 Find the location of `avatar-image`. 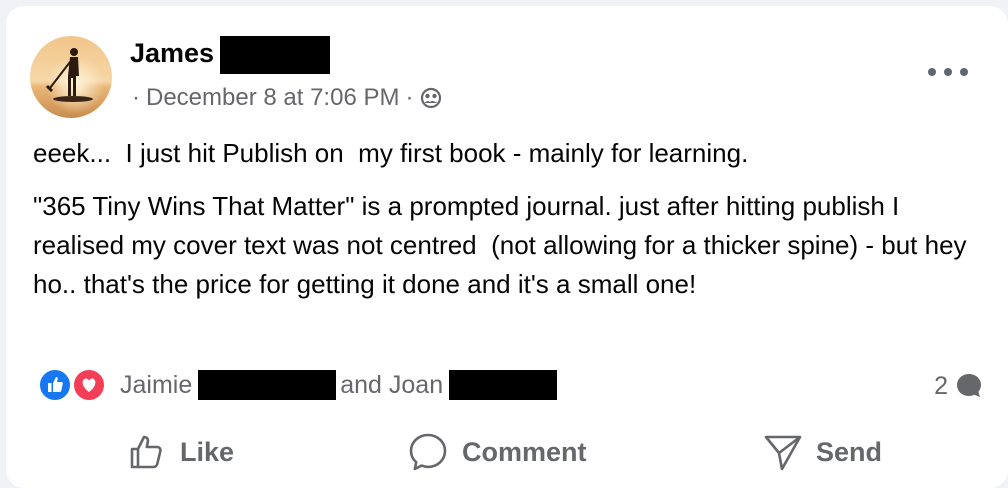

avatar-image is located at coordinates (71, 77).